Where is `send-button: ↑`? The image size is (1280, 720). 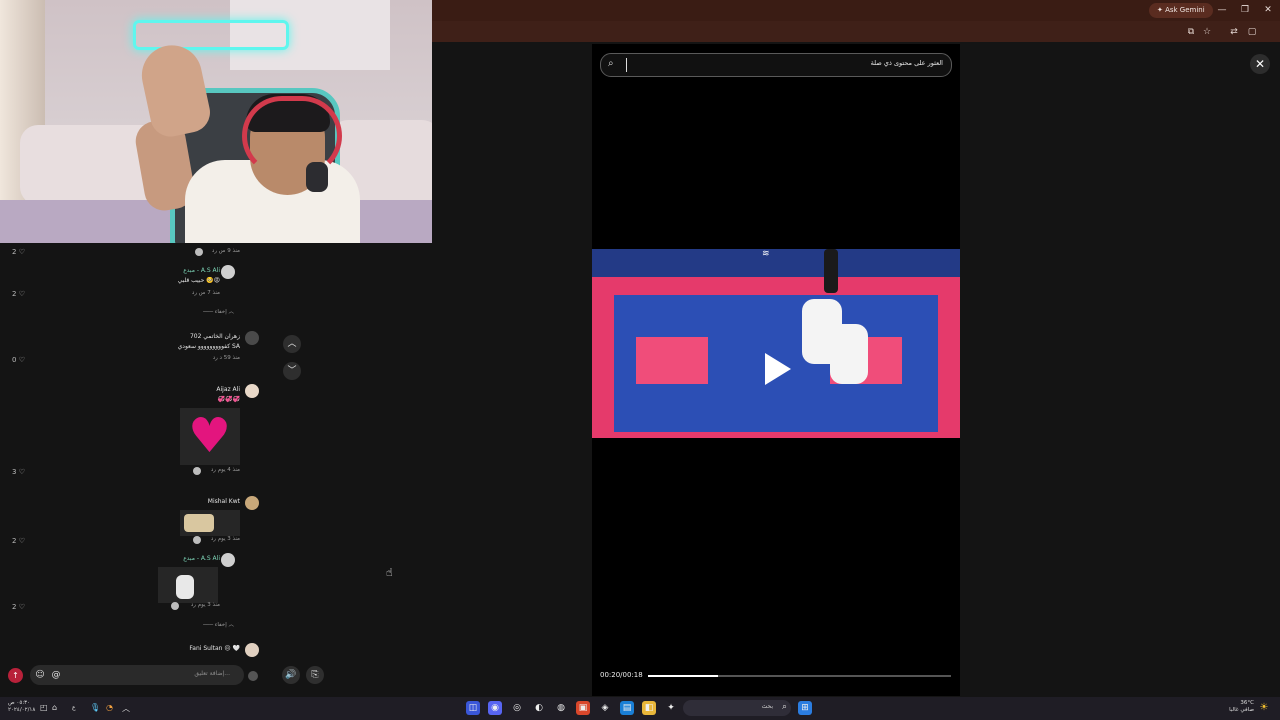
send-button: ↑ is located at coordinates (15, 675).